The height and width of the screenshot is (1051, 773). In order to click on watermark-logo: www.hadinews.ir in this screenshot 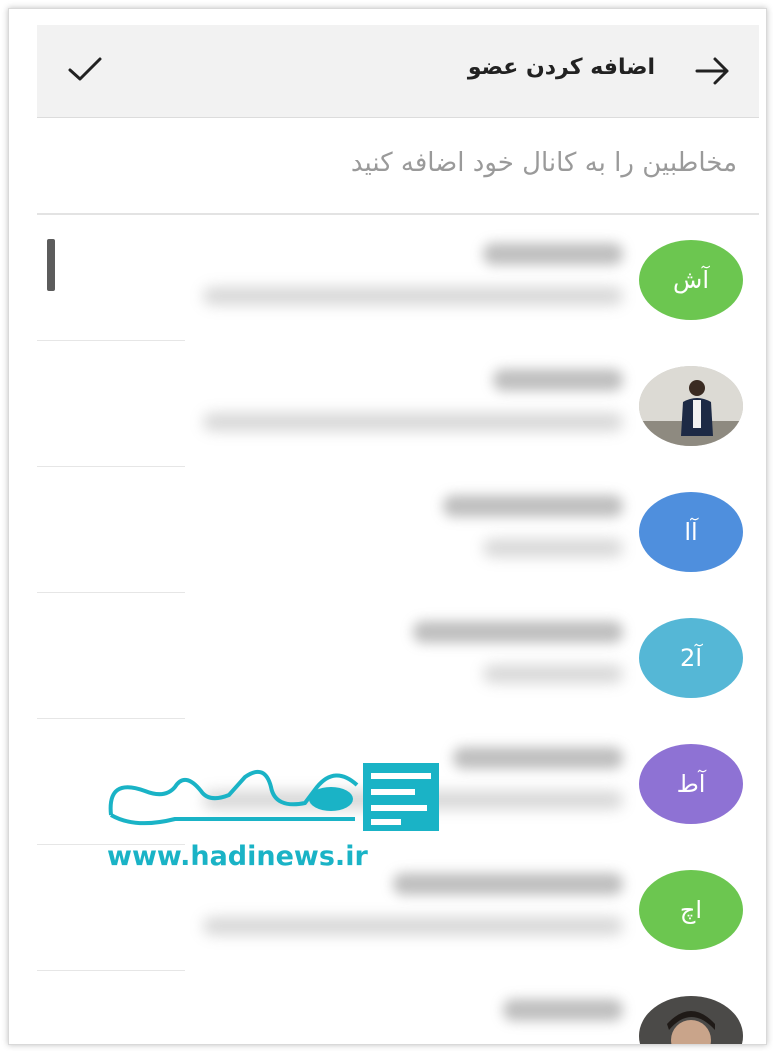, I will do `click(275, 817)`.